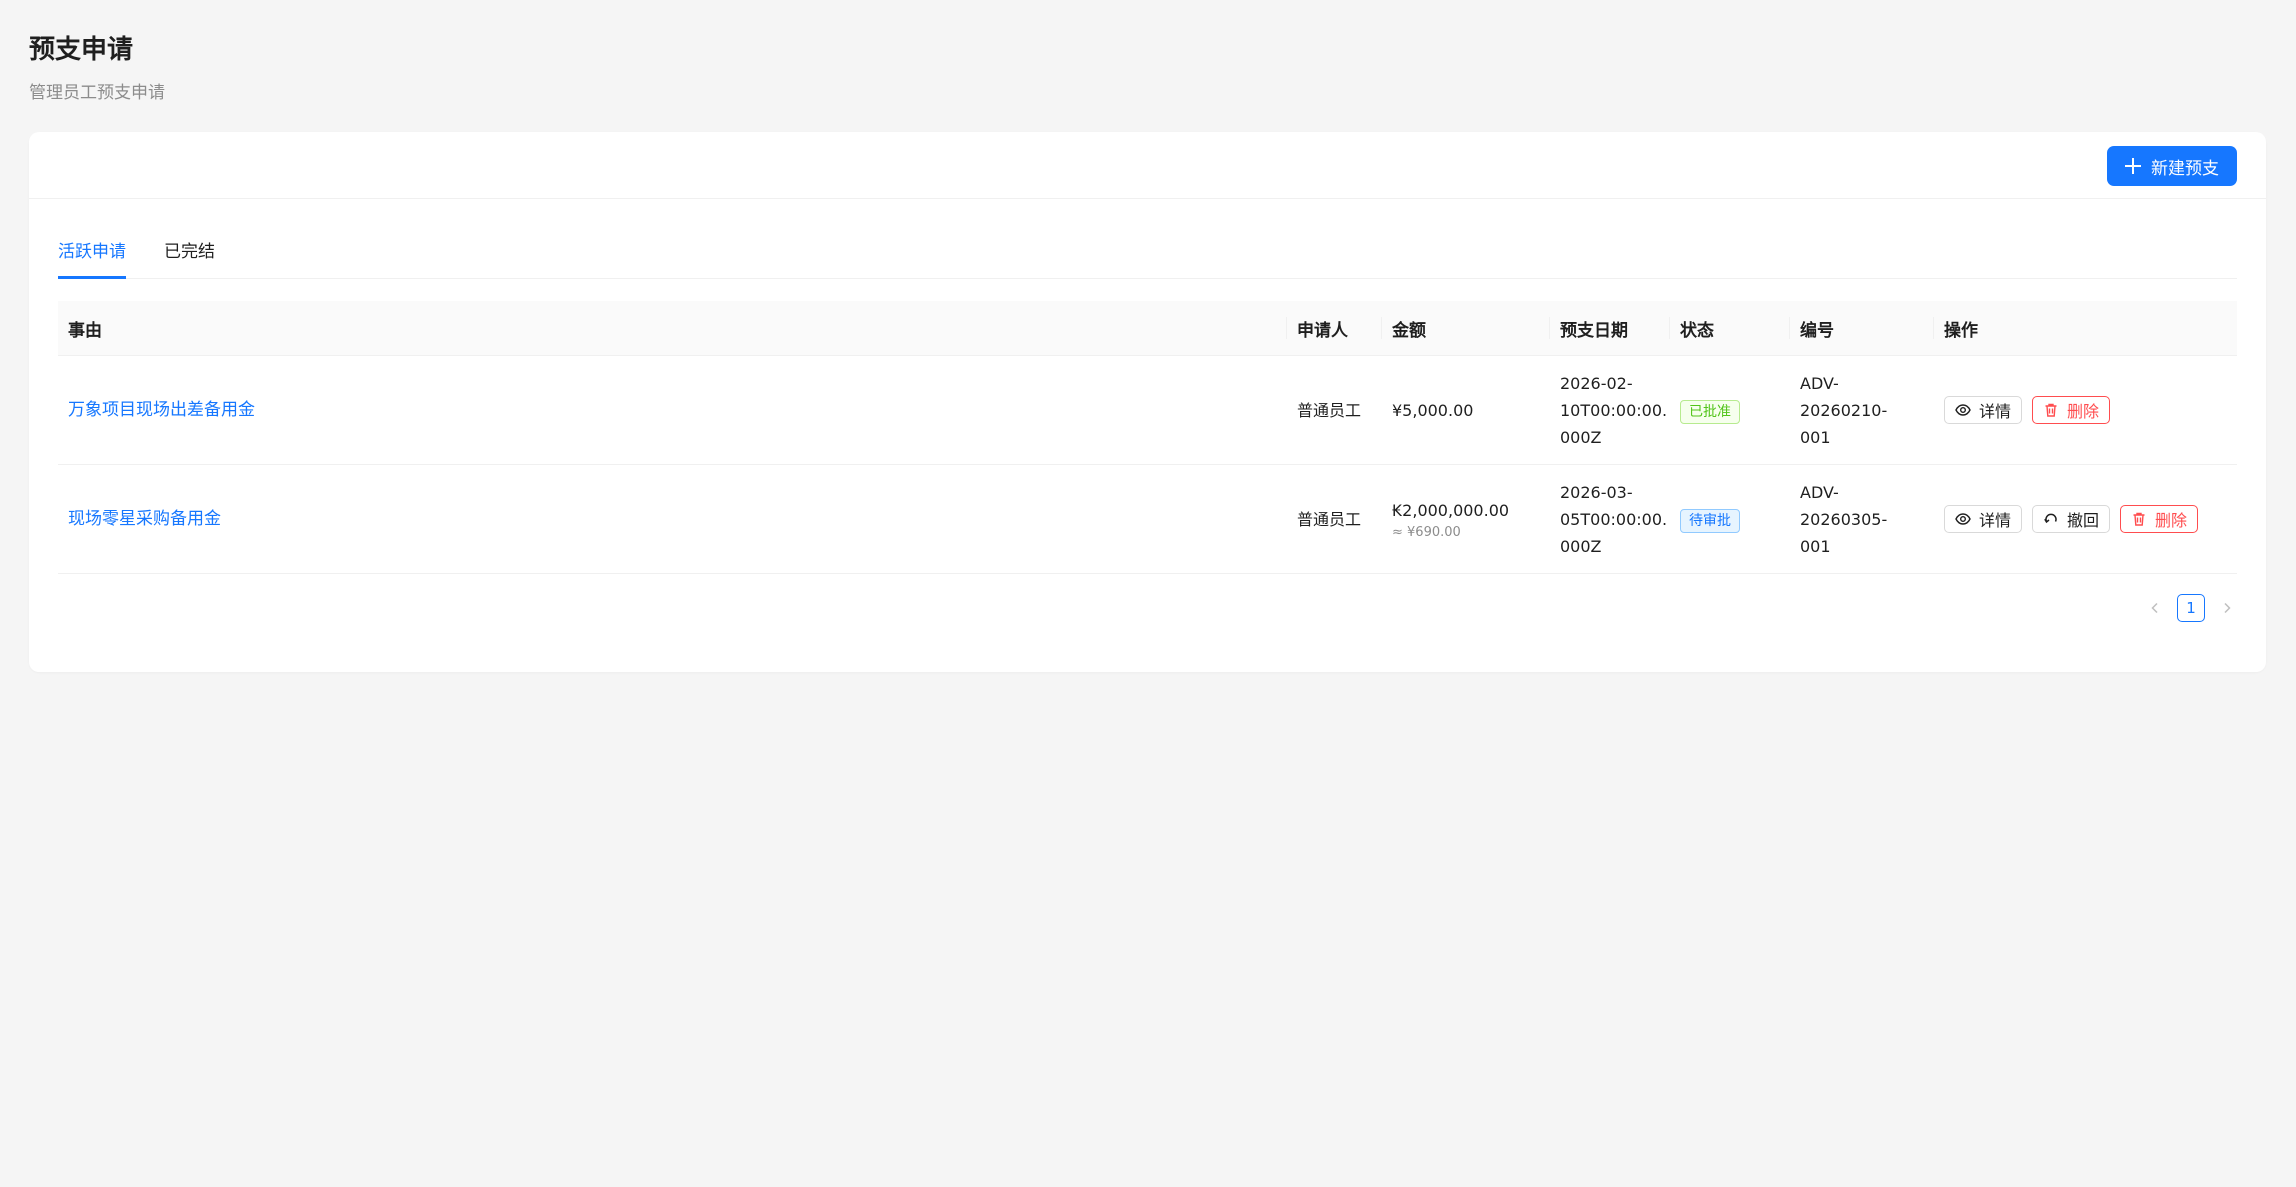 Image resolution: width=2296 pixels, height=1187 pixels. I want to click on withdraw-label: 撤回, so click(2083, 520).